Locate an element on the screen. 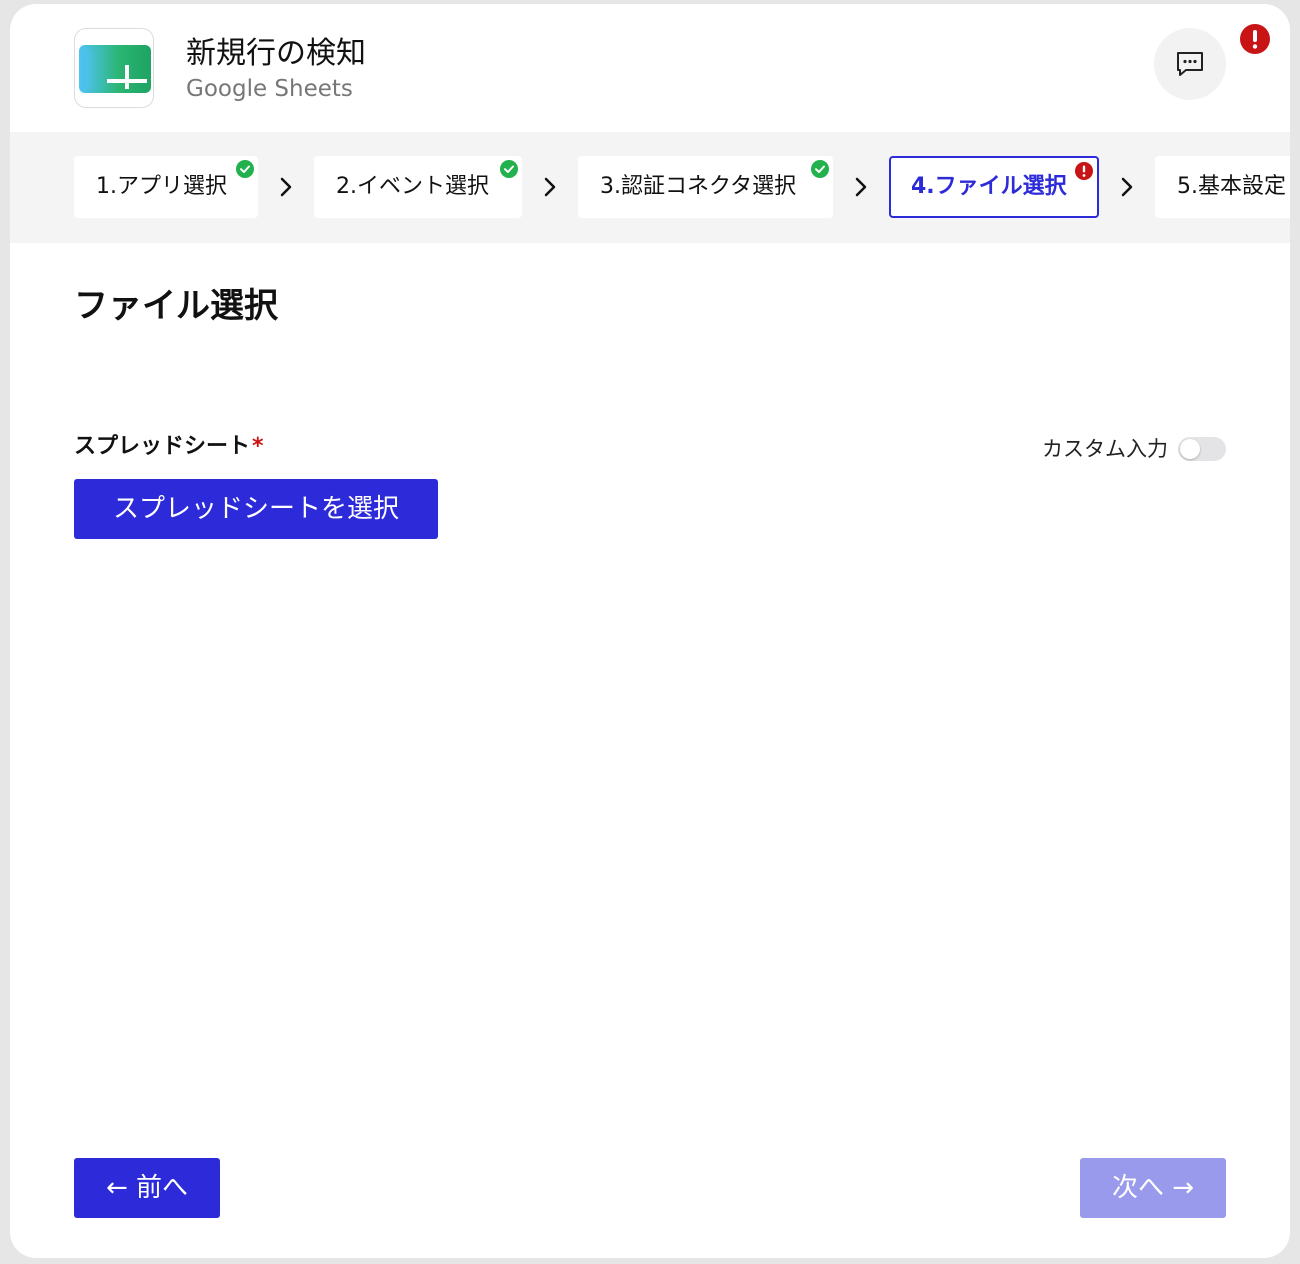  step-label: 4.ファイル選択 is located at coordinates (989, 186).